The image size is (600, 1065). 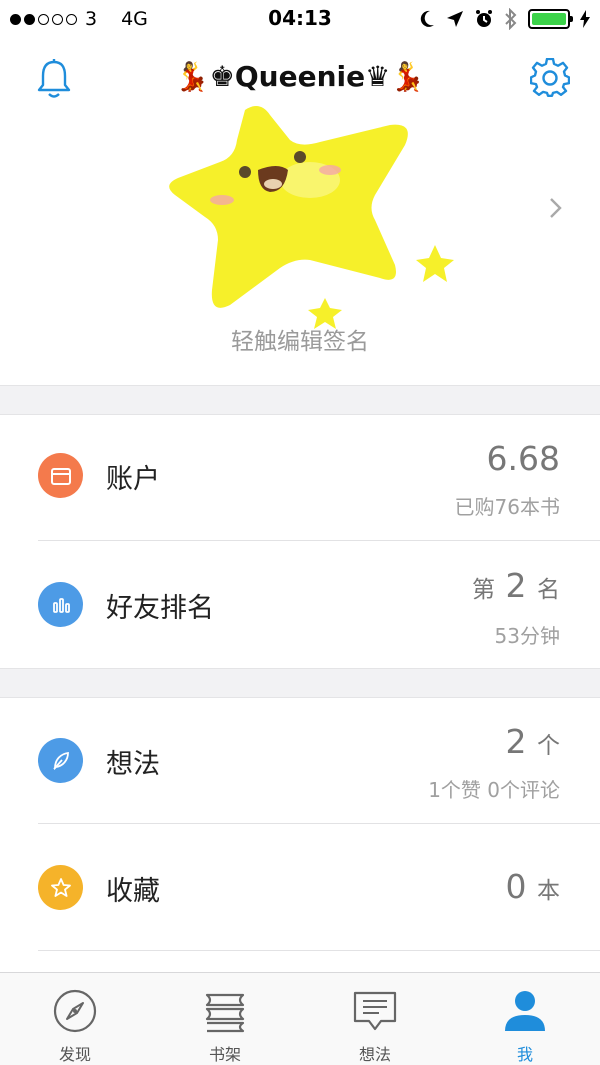 What do you see at coordinates (310, 215) in the screenshot?
I see `avatar` at bounding box center [310, 215].